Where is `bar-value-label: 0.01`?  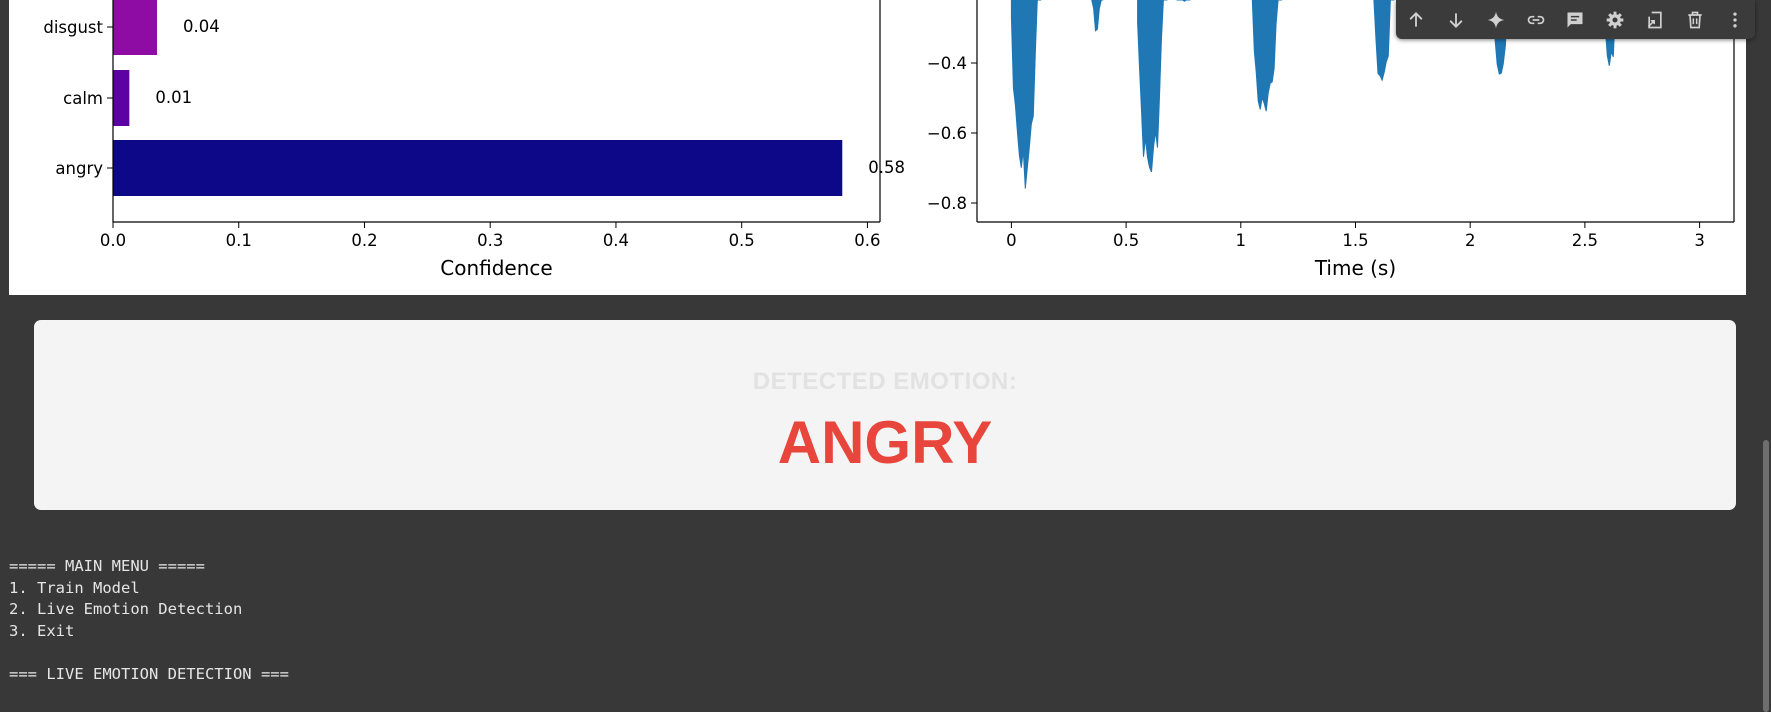 bar-value-label: 0.01 is located at coordinates (173, 97).